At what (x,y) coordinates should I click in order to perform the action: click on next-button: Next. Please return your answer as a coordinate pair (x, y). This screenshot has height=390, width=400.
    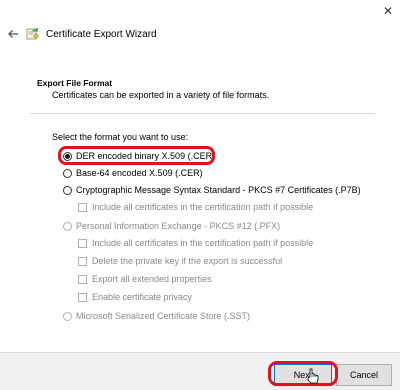
    Looking at the image, I should click on (303, 375).